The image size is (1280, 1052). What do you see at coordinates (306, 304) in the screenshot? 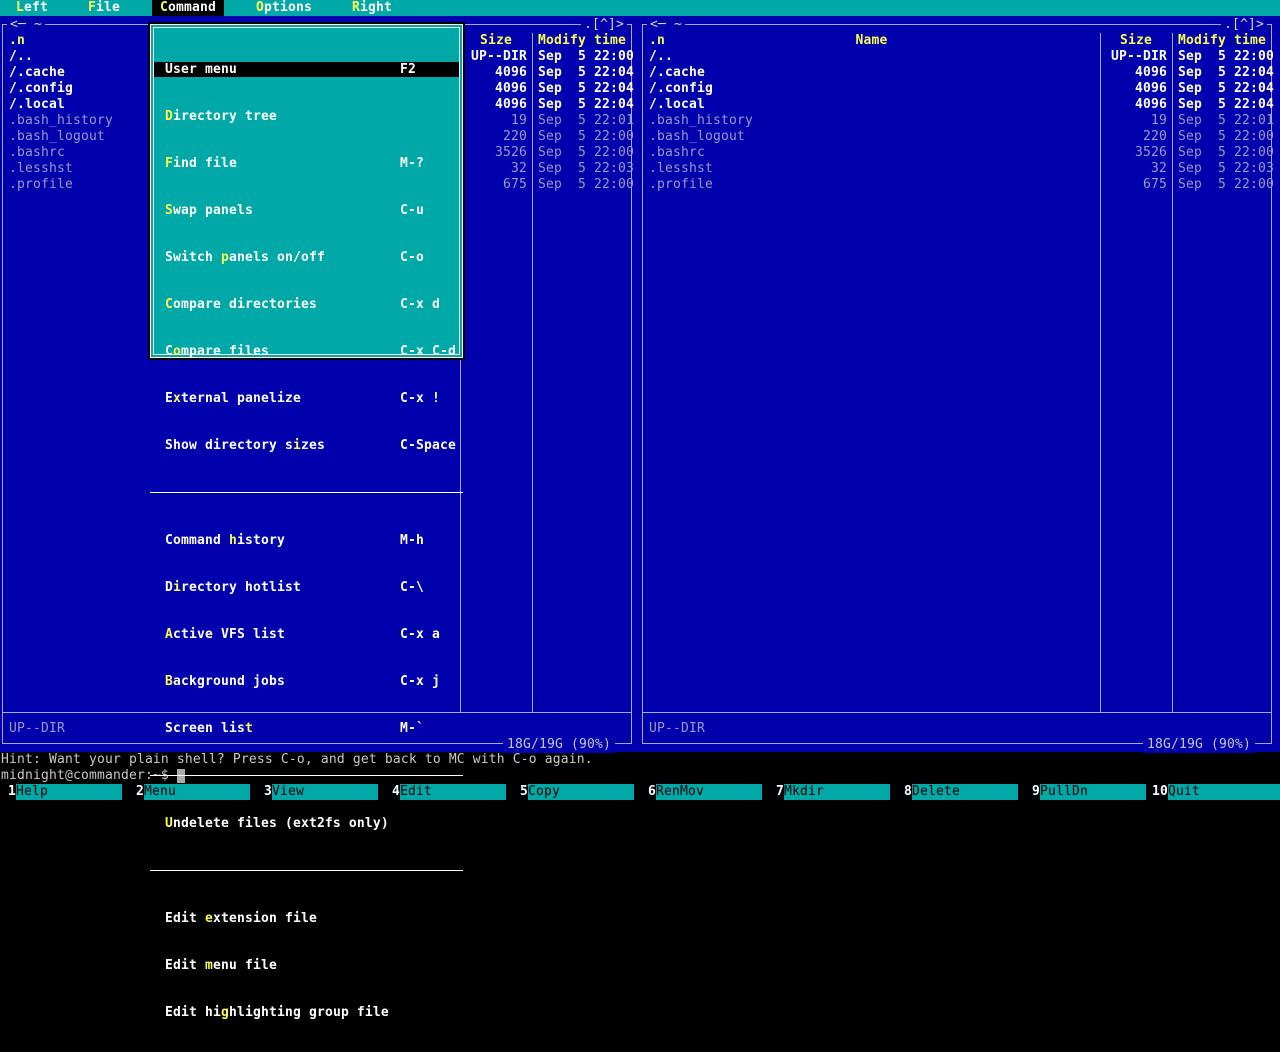
I see `menu-item-compare-directories: Compare directories C-x d` at bounding box center [306, 304].